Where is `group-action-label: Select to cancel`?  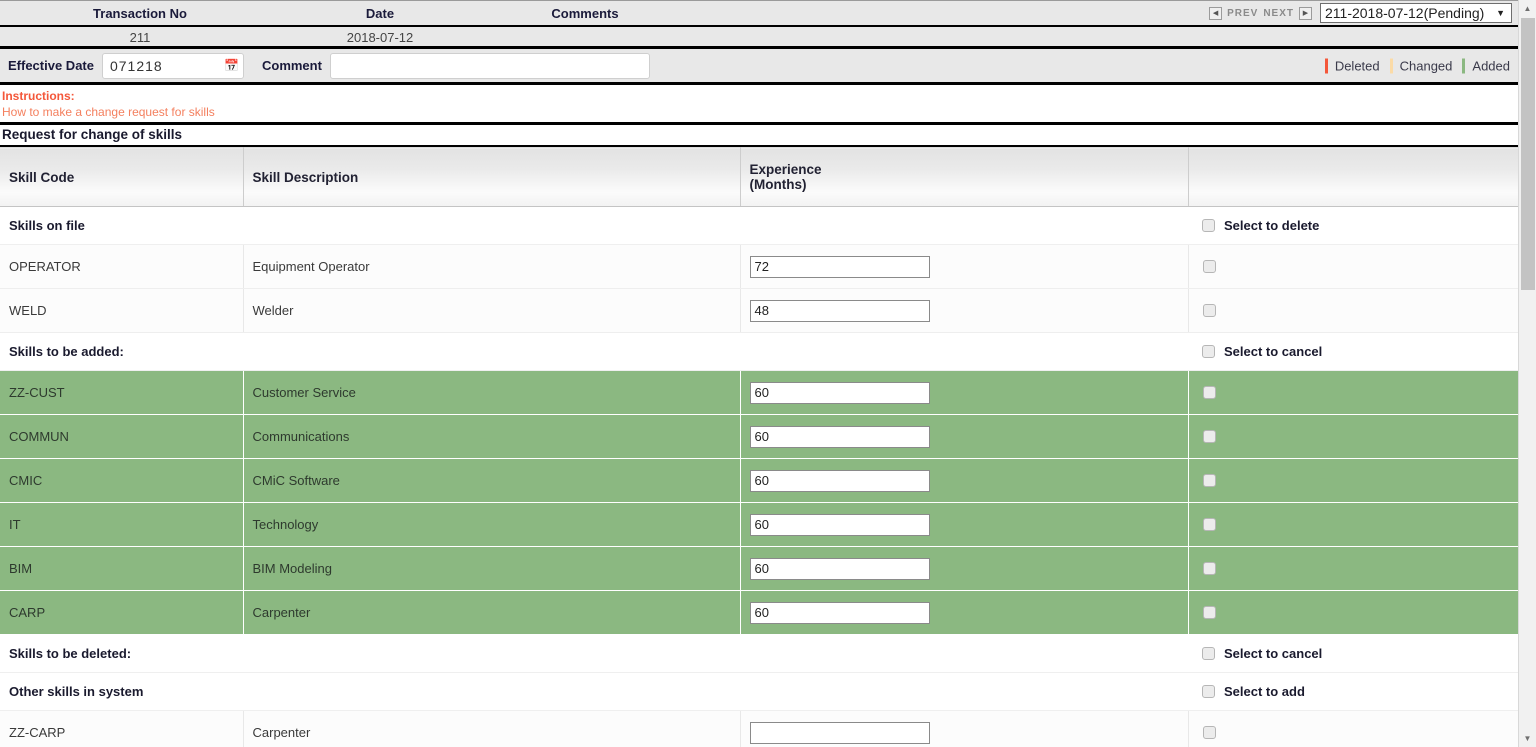 group-action-label: Select to cancel is located at coordinates (1273, 351).